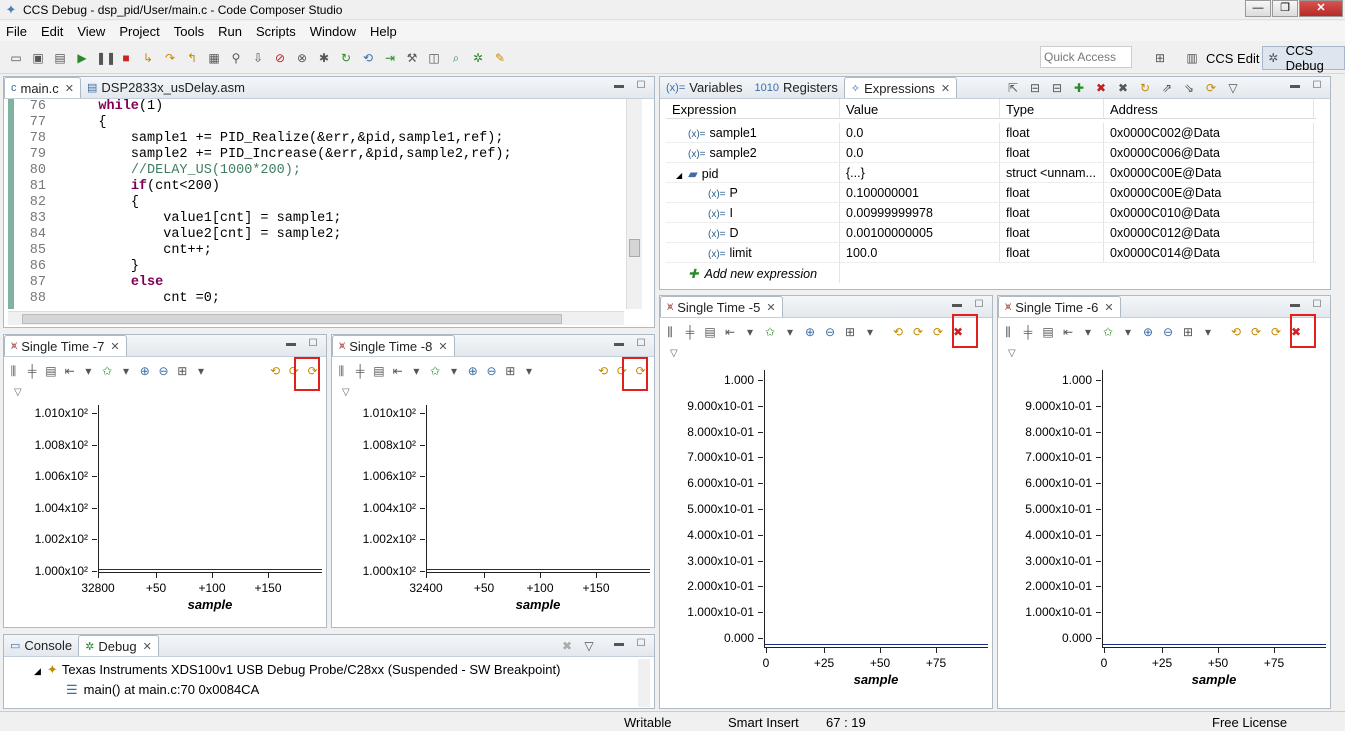 This screenshot has width=1345, height=731. What do you see at coordinates (65, 345) in the screenshot?
I see `tab-g7: ⩙ Single Time -7 ✕` at bounding box center [65, 345].